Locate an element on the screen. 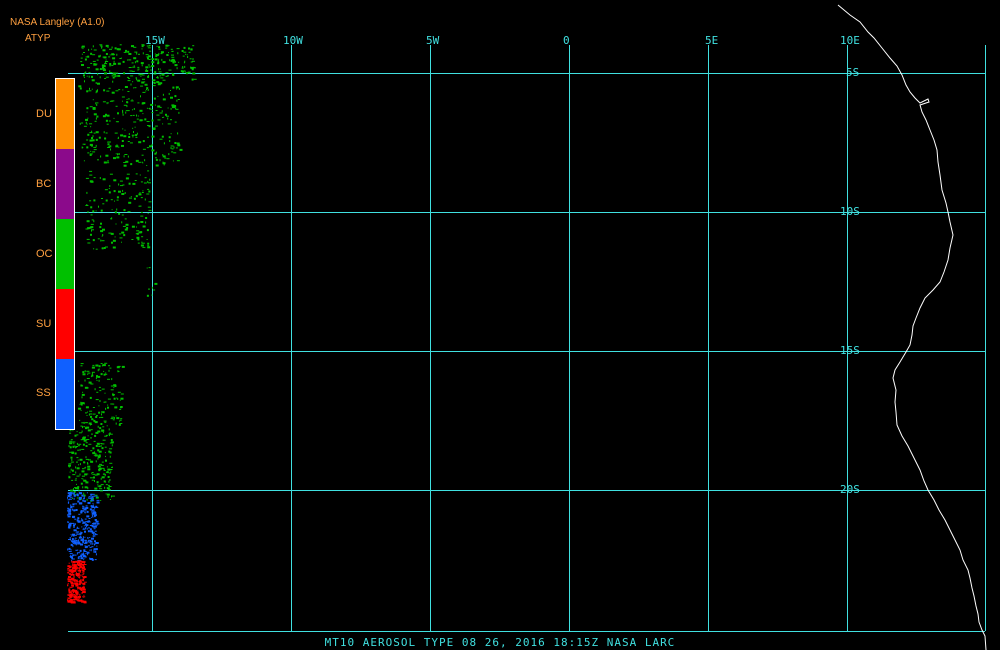 This screenshot has width=1000, height=650. organization-title: NASA Langley (A1.0) is located at coordinates (57, 22).